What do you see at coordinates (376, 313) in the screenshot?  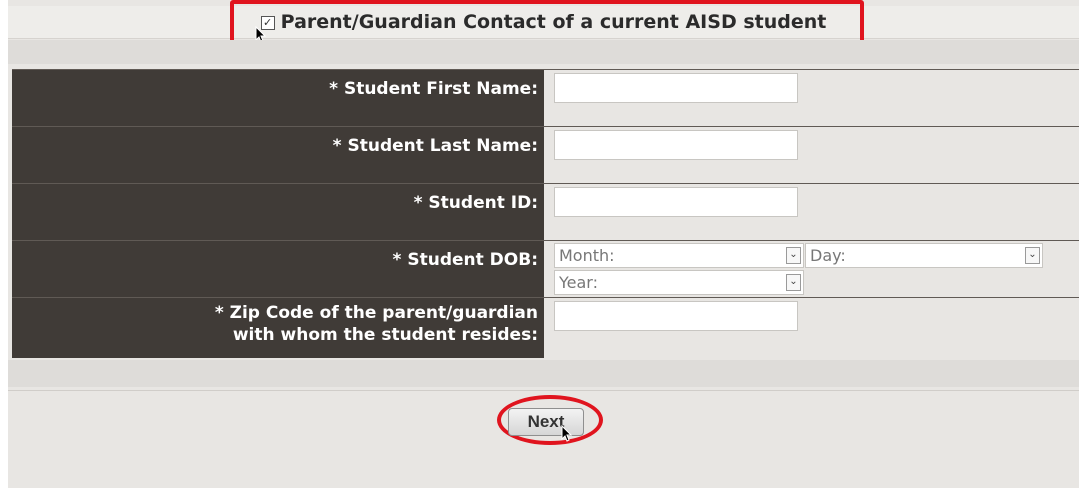 I see `zip-label-line1: * Zip Code of the parent/guardian` at bounding box center [376, 313].